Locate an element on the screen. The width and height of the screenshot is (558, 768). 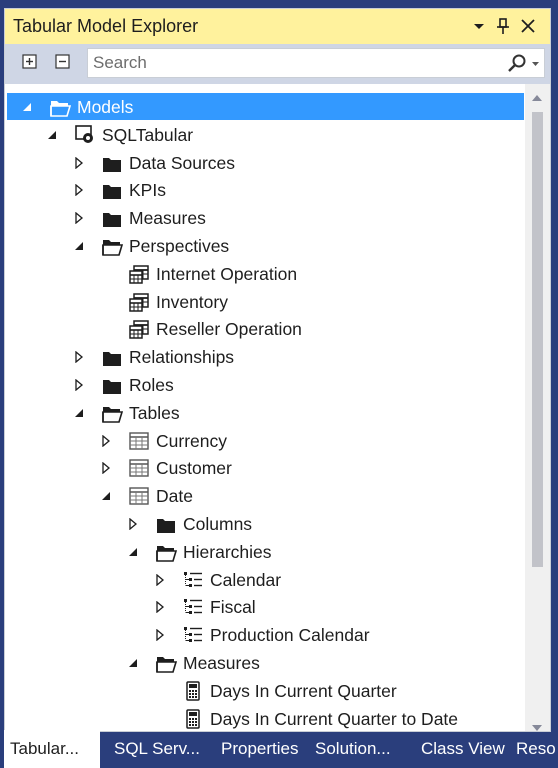
dropdown-arrow-icon is located at coordinates (479, 26).